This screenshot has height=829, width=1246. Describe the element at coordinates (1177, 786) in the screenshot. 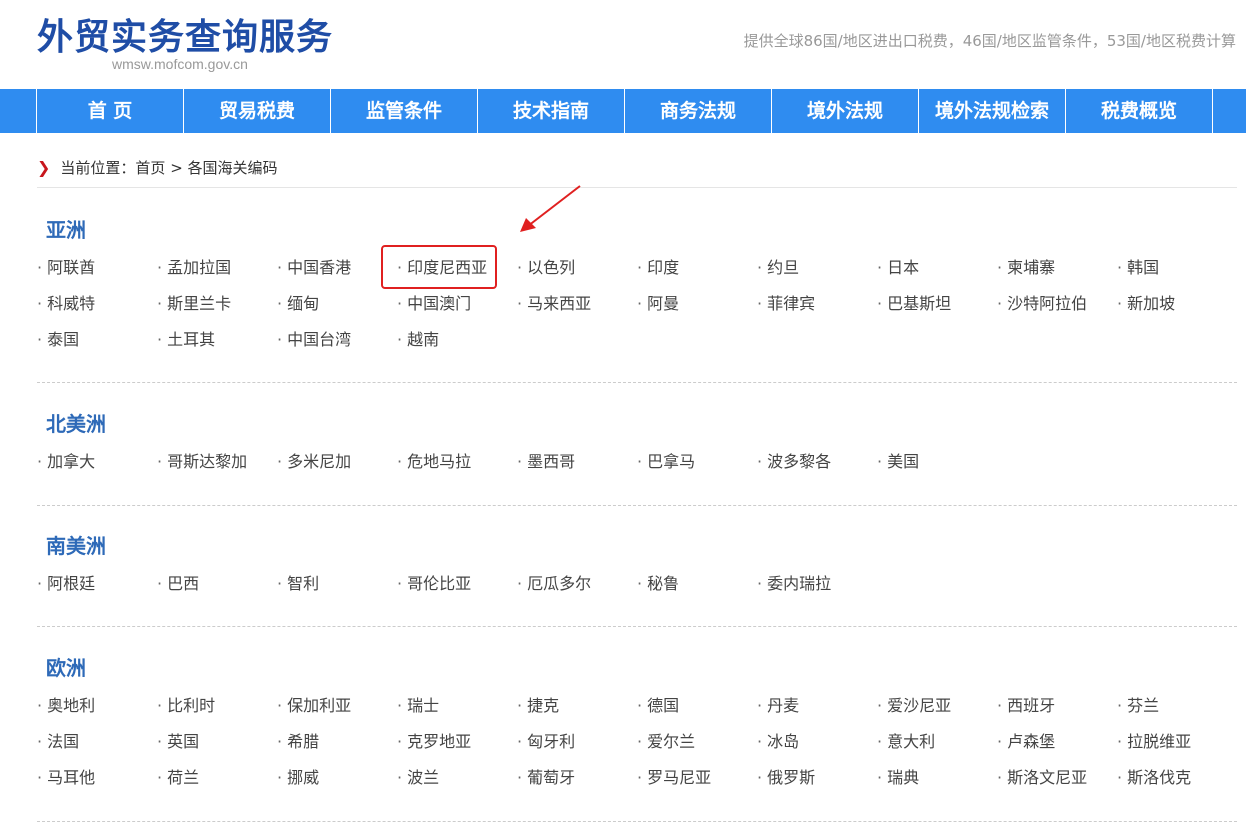

I see `country-link: · 斯洛伐克` at that location.